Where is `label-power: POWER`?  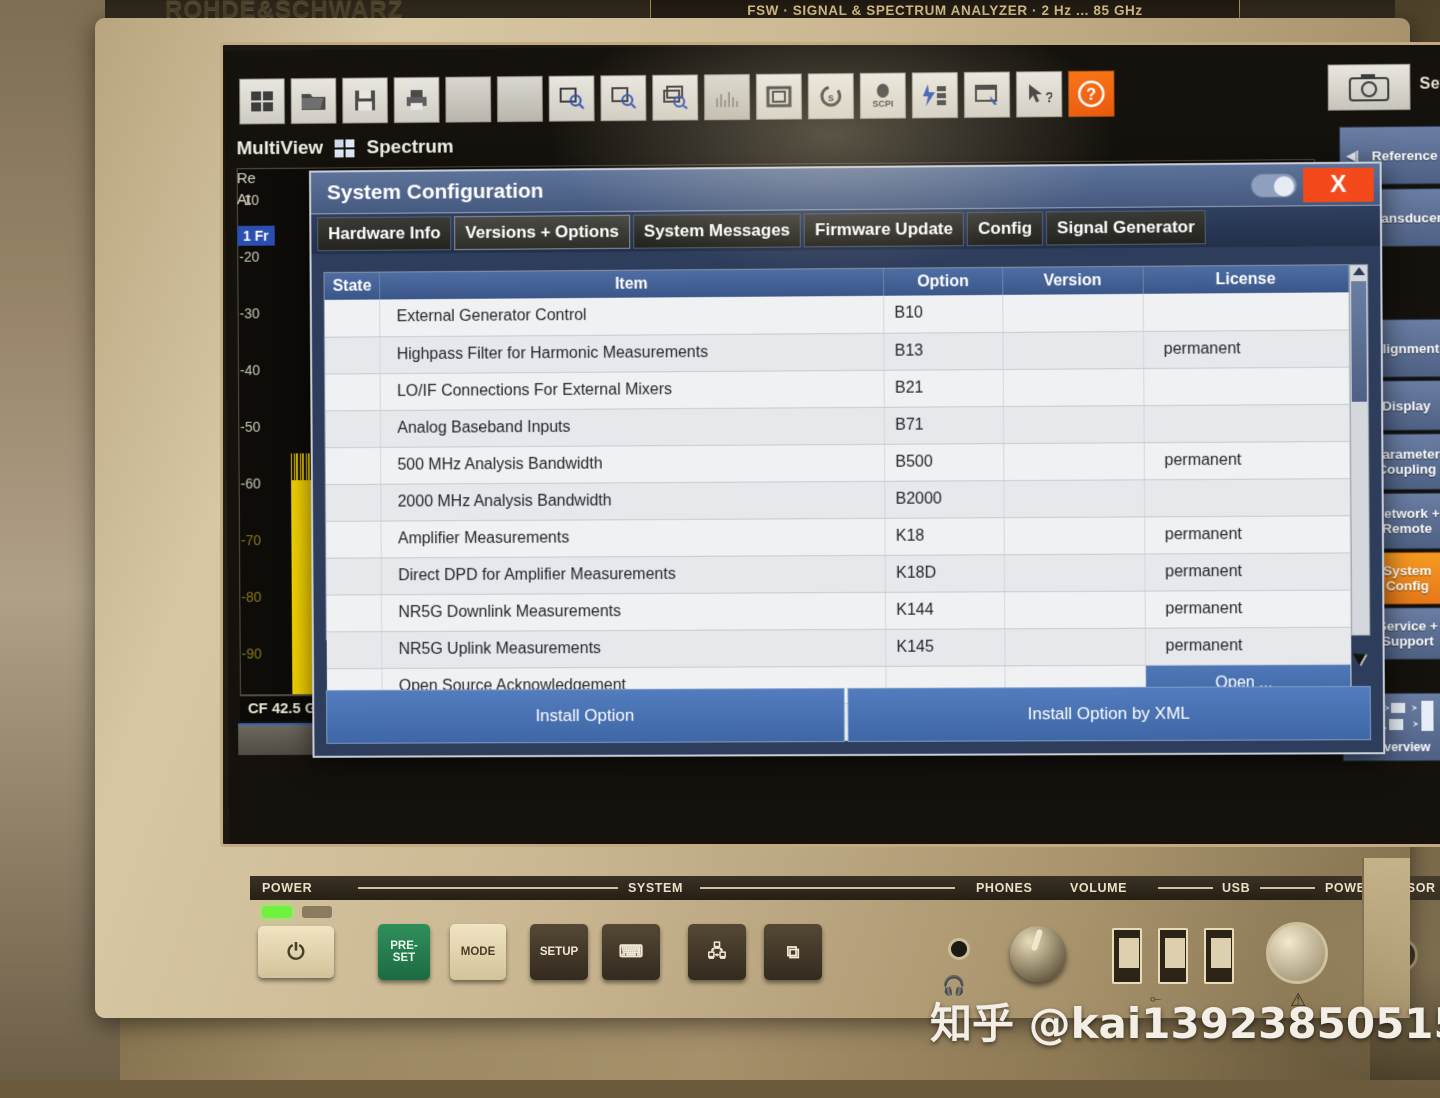
label-power: POWER is located at coordinates (287, 888).